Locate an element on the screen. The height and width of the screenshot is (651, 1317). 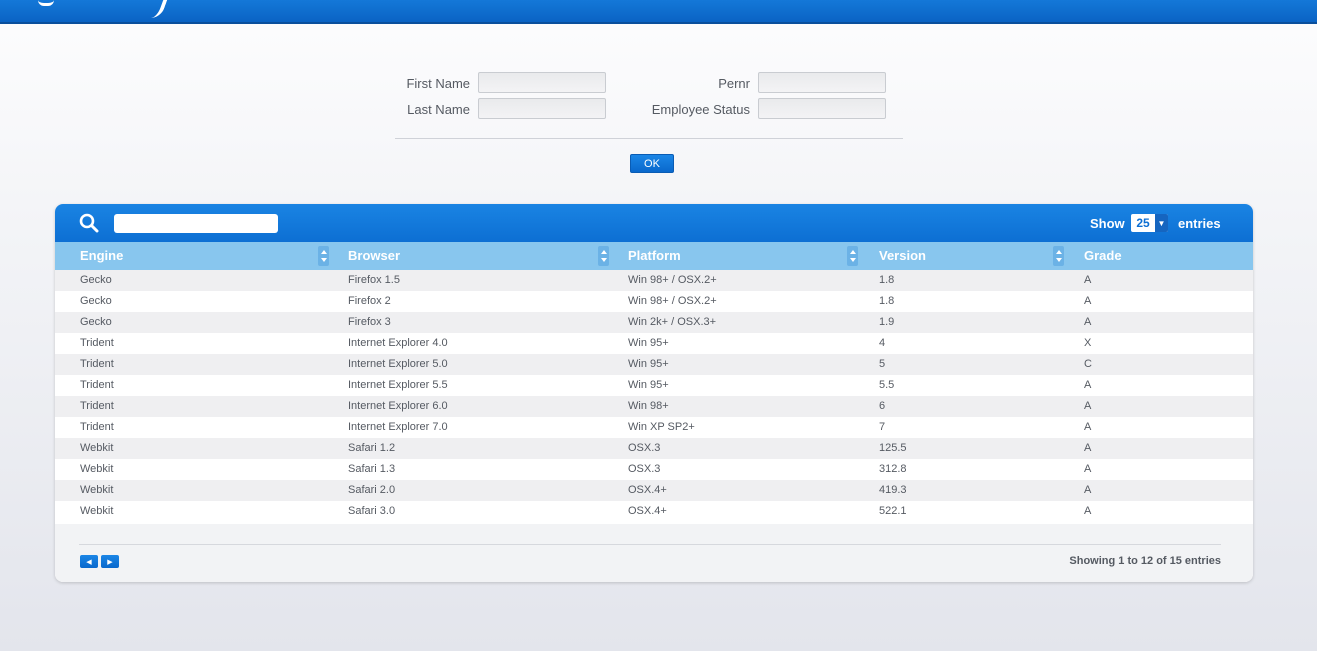
employee-status-label: Employee Status is located at coordinates (700, 109).